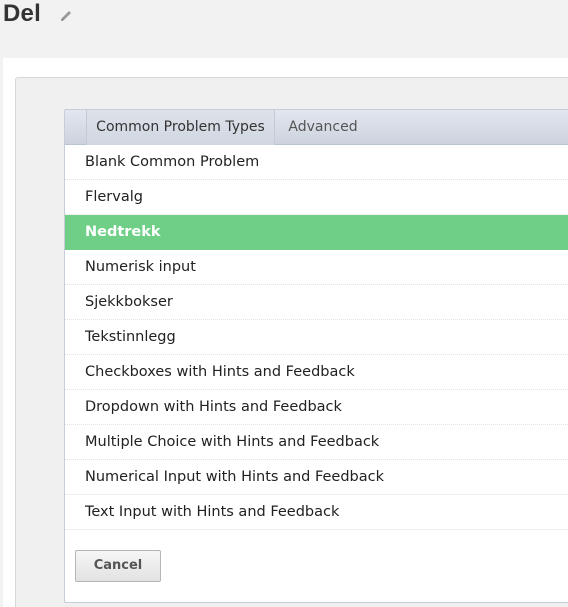  Describe the element at coordinates (316, 197) in the screenshot. I see `problem-type-flervalg: Flervalg` at that location.